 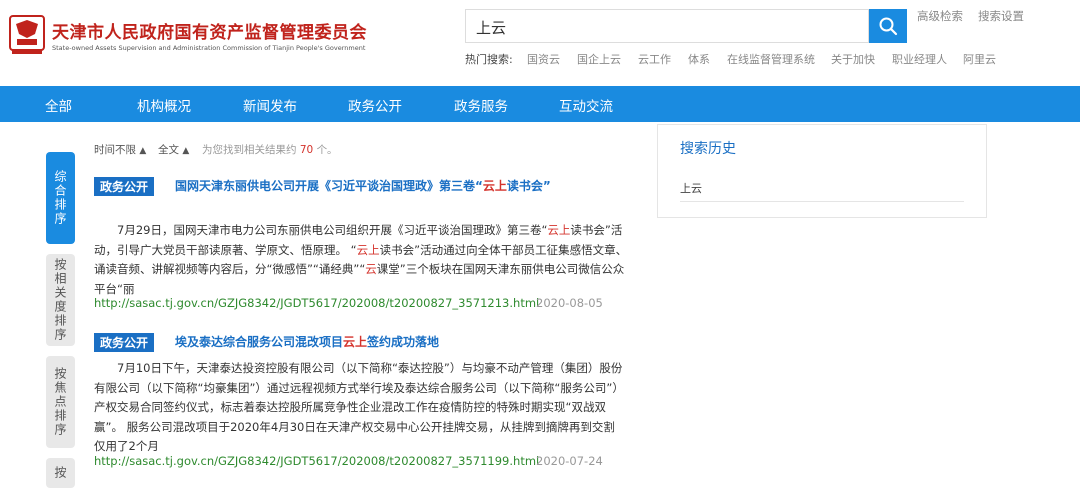 What do you see at coordinates (270, 150) in the screenshot?
I see `result-count: 为您找到相关结果约 70 个。` at bounding box center [270, 150].